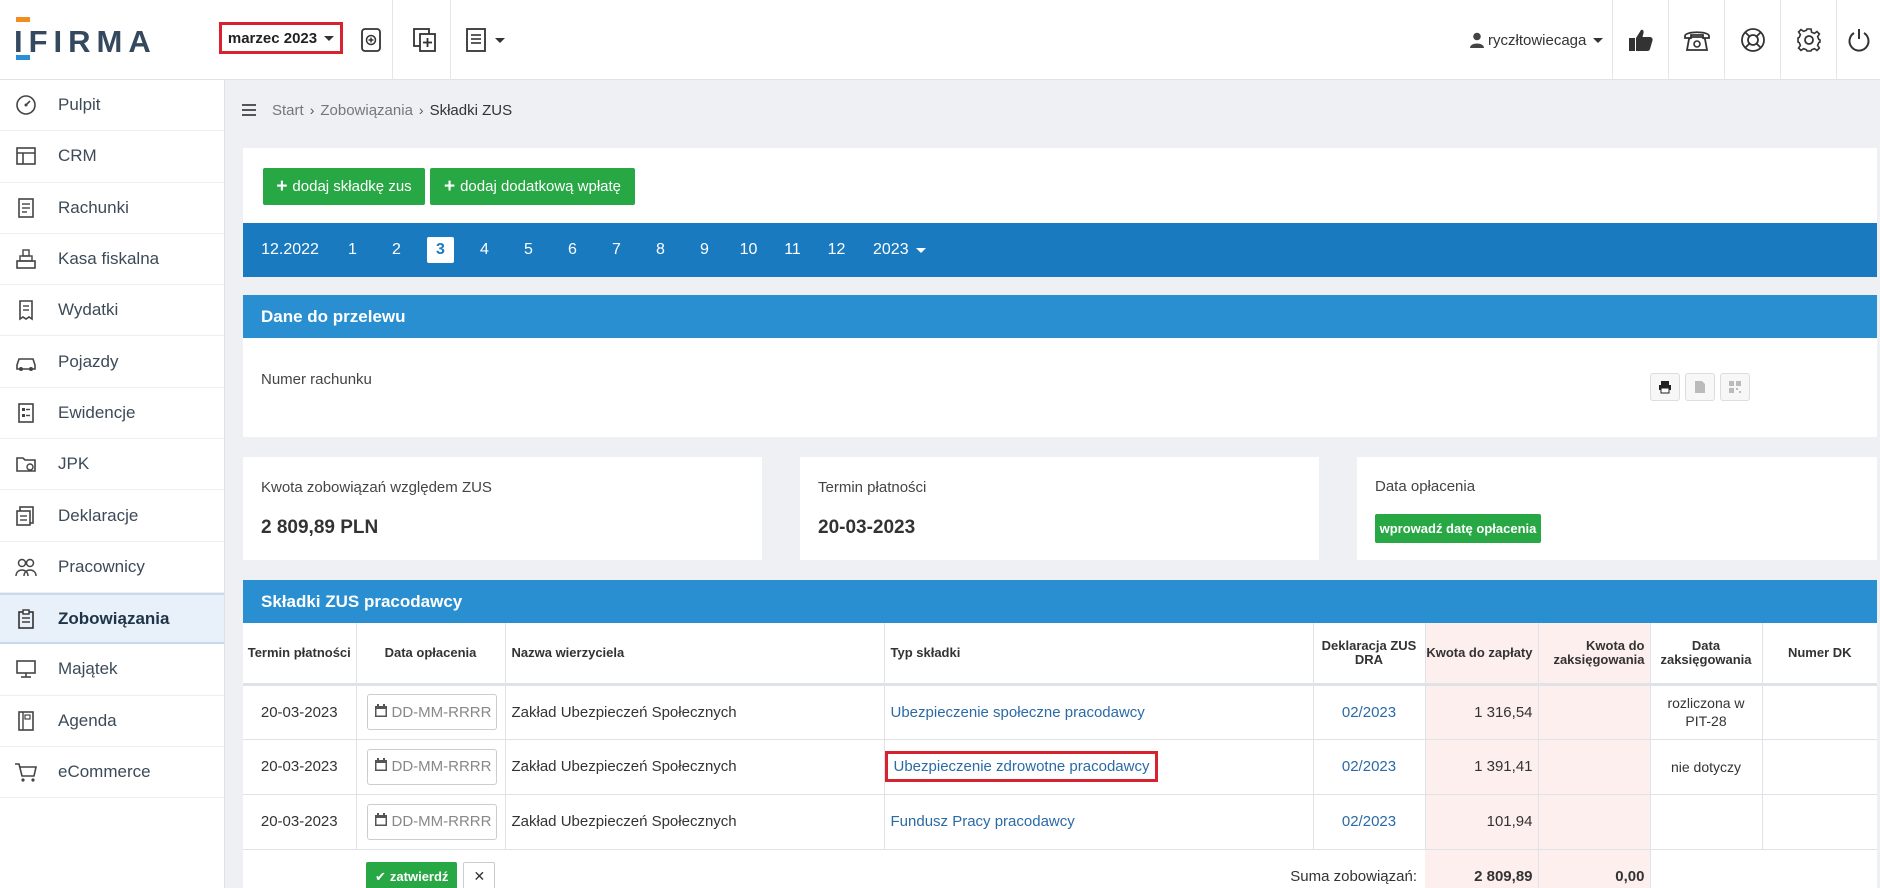  I want to click on breadcrumb-zobowiazania: Zobowiązania, so click(366, 110).